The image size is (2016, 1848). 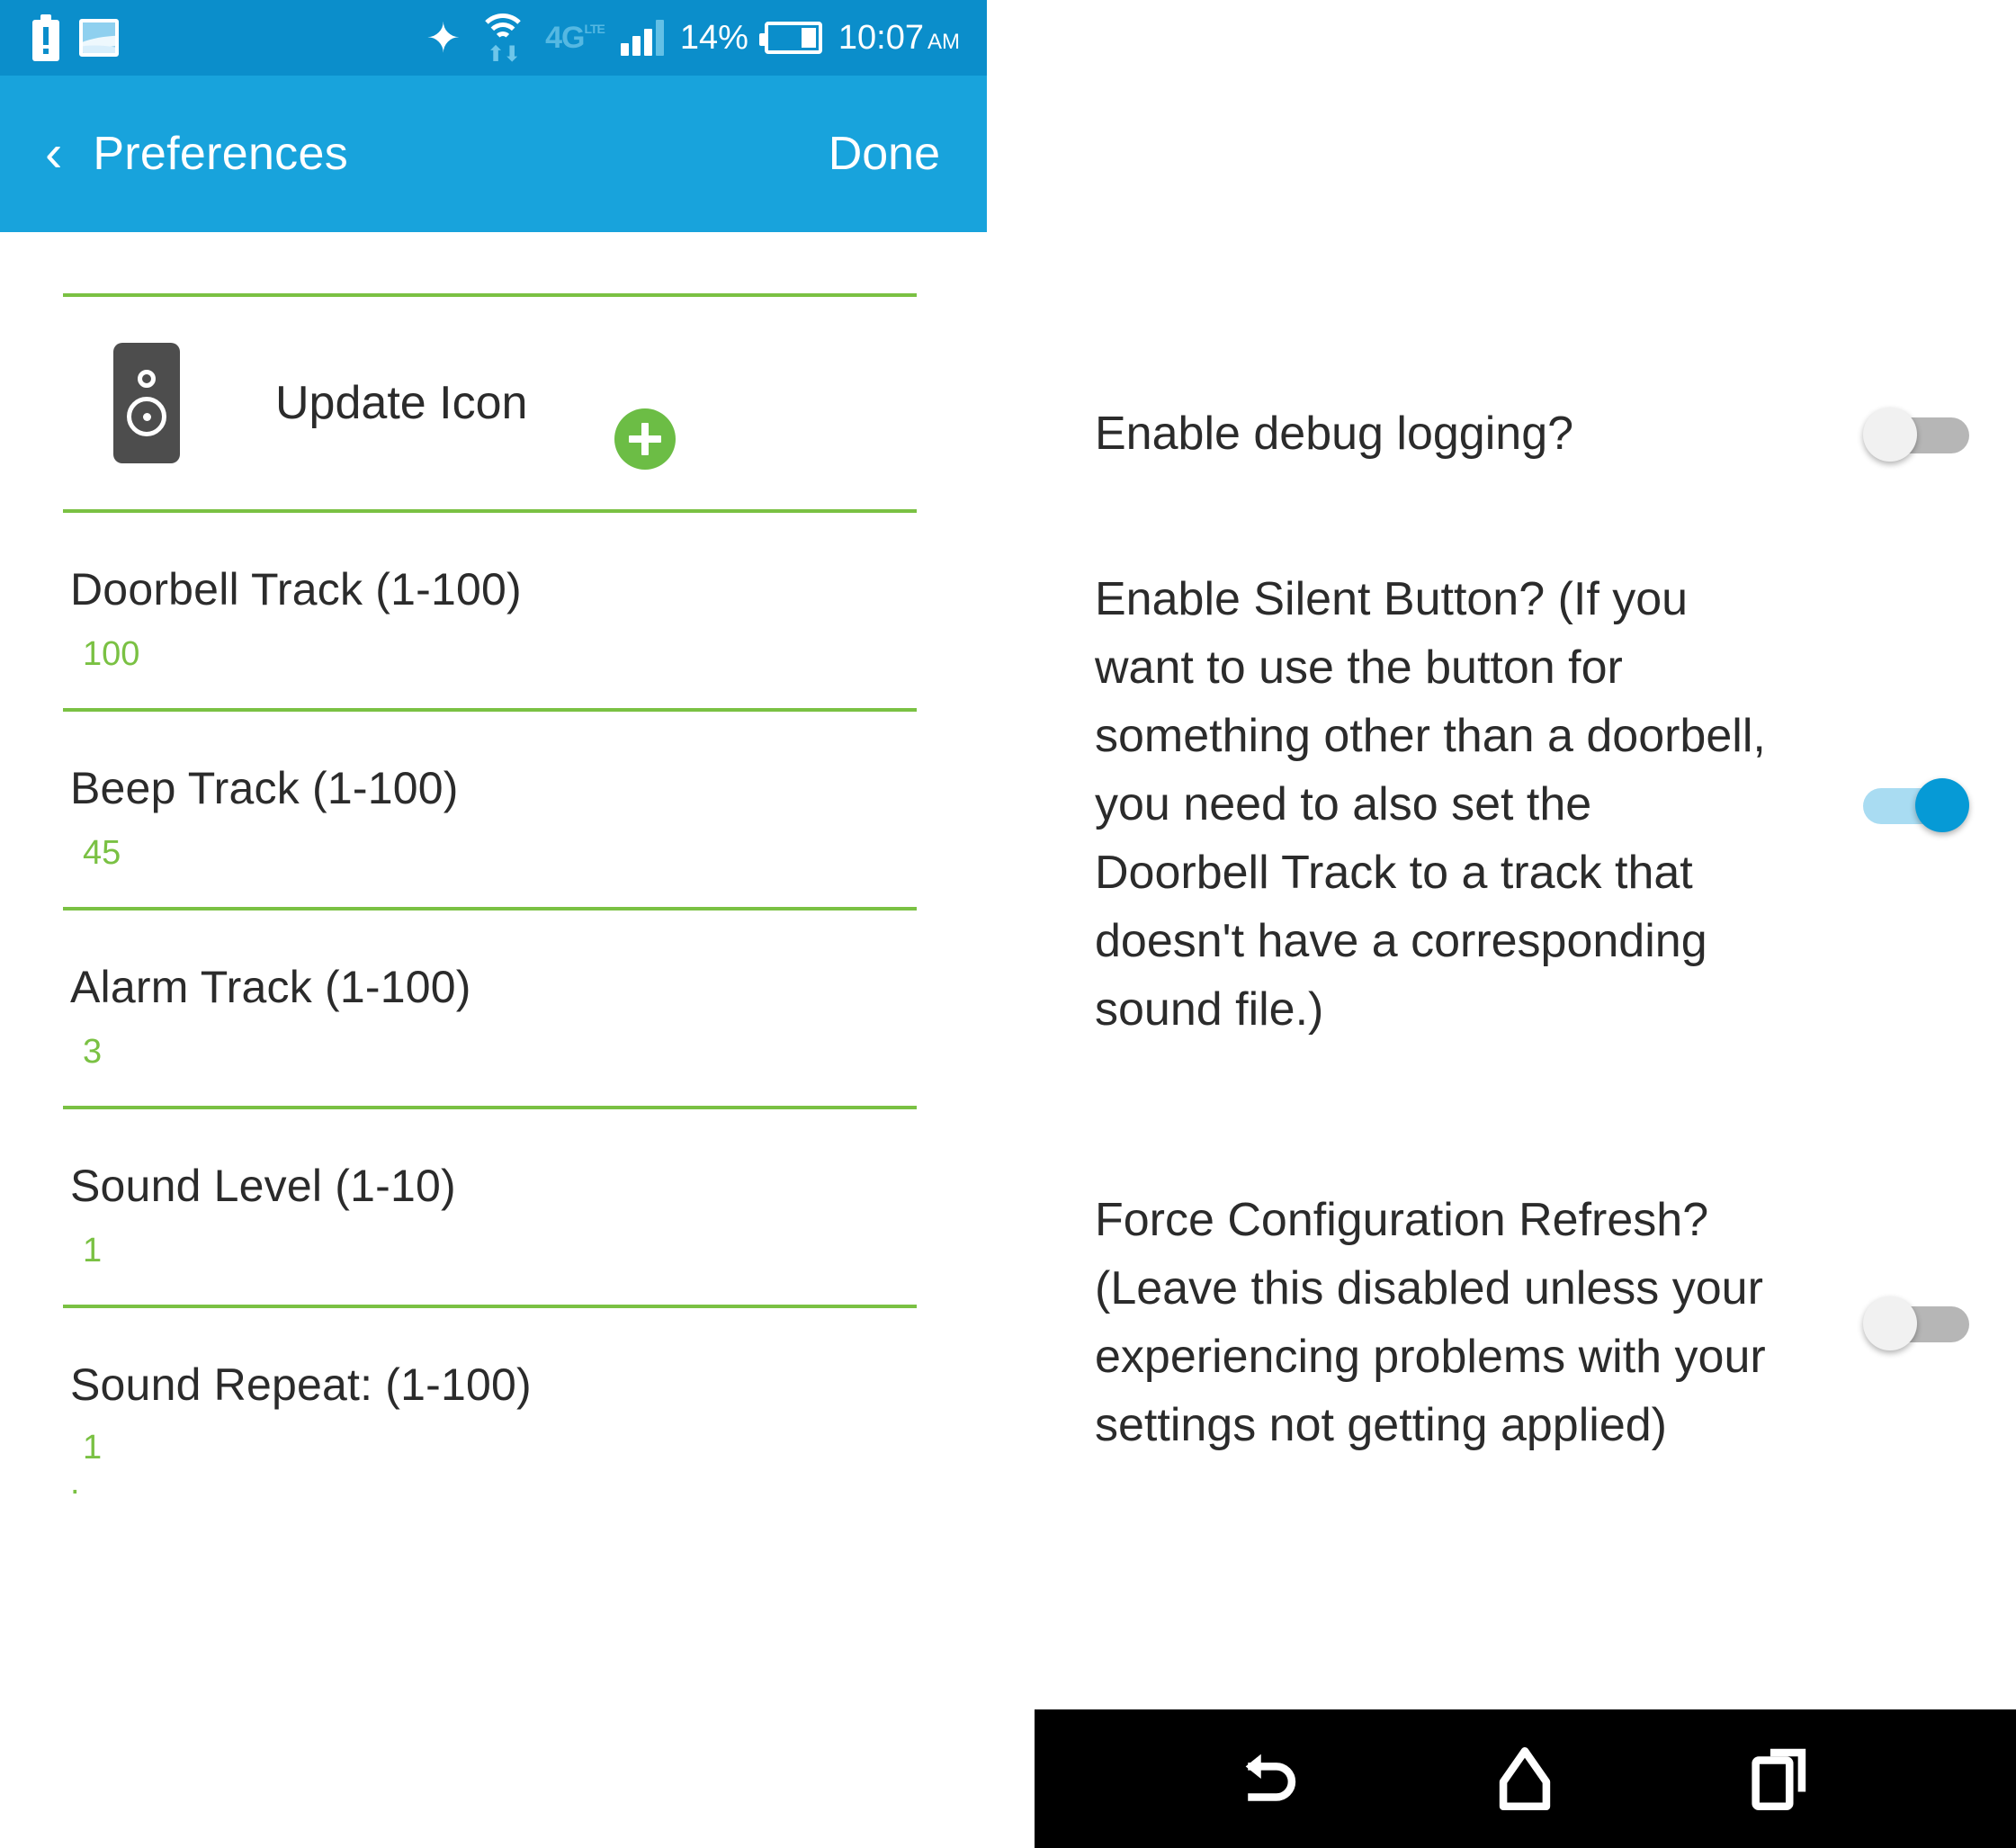 I want to click on battery-alert-icon, so click(x=45, y=37).